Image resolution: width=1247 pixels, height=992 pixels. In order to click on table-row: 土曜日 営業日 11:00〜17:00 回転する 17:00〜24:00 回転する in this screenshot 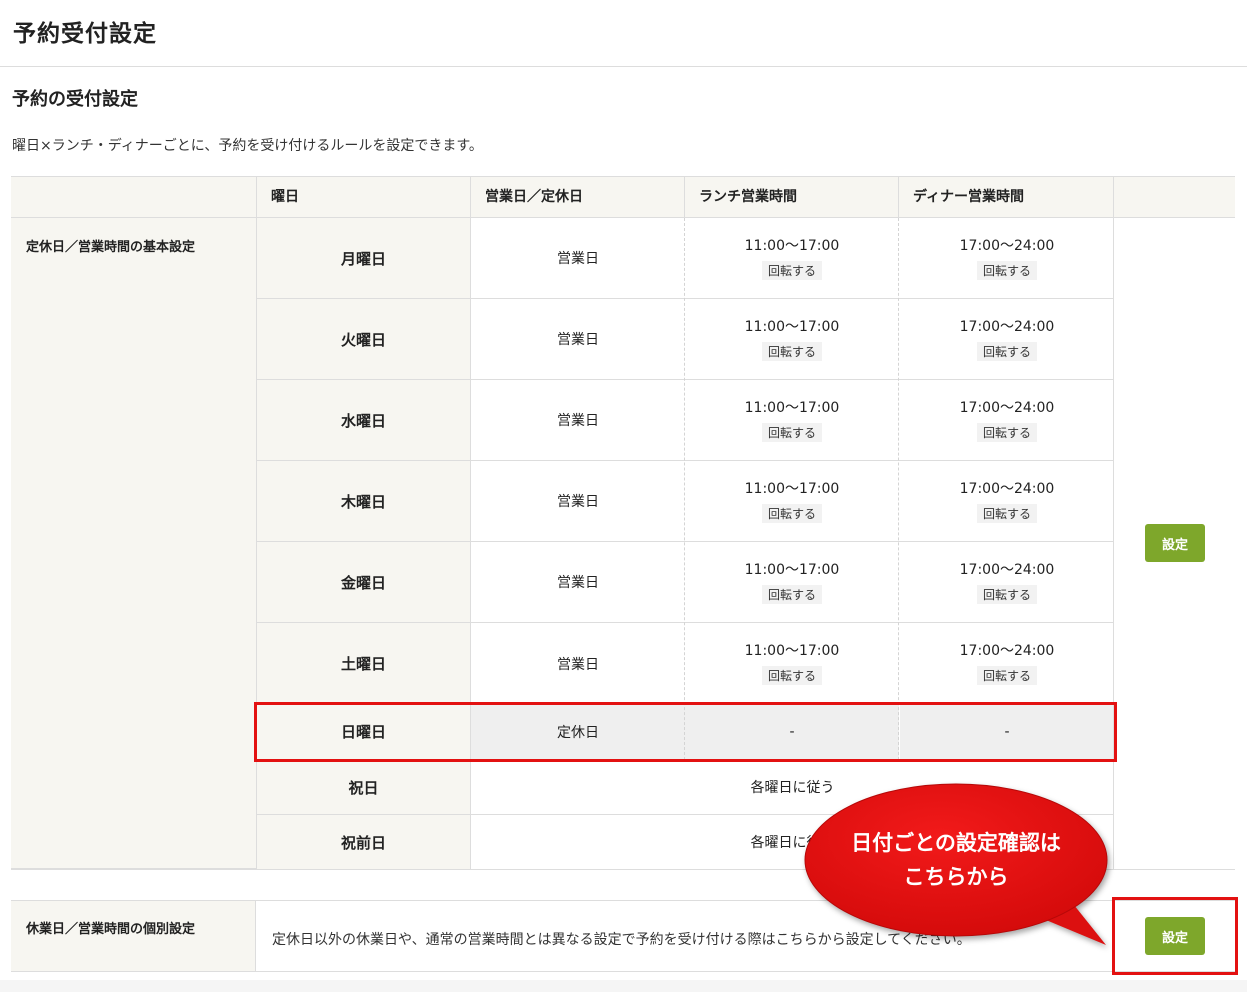, I will do `click(685, 663)`.